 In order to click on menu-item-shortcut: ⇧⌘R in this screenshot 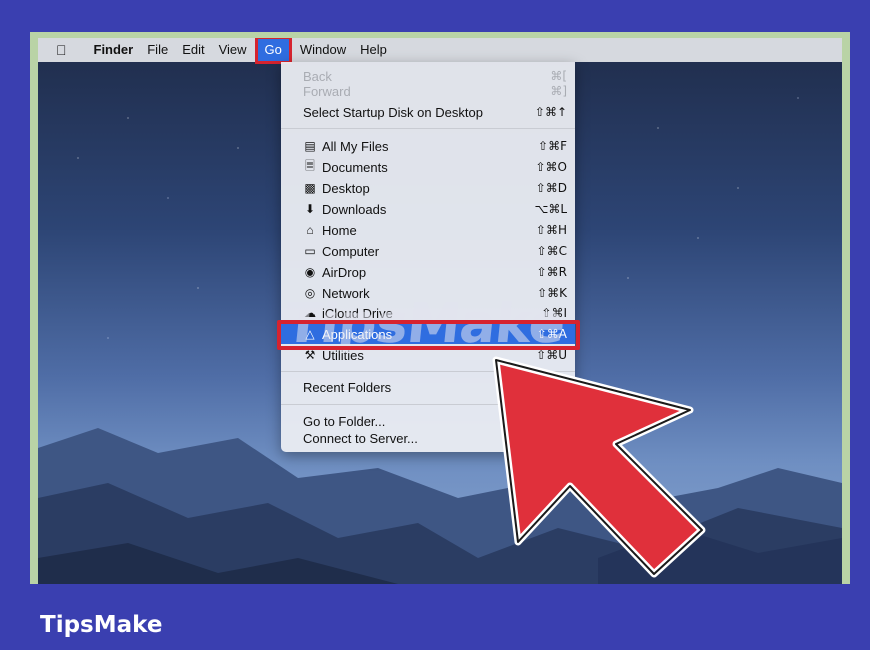, I will do `click(551, 272)`.